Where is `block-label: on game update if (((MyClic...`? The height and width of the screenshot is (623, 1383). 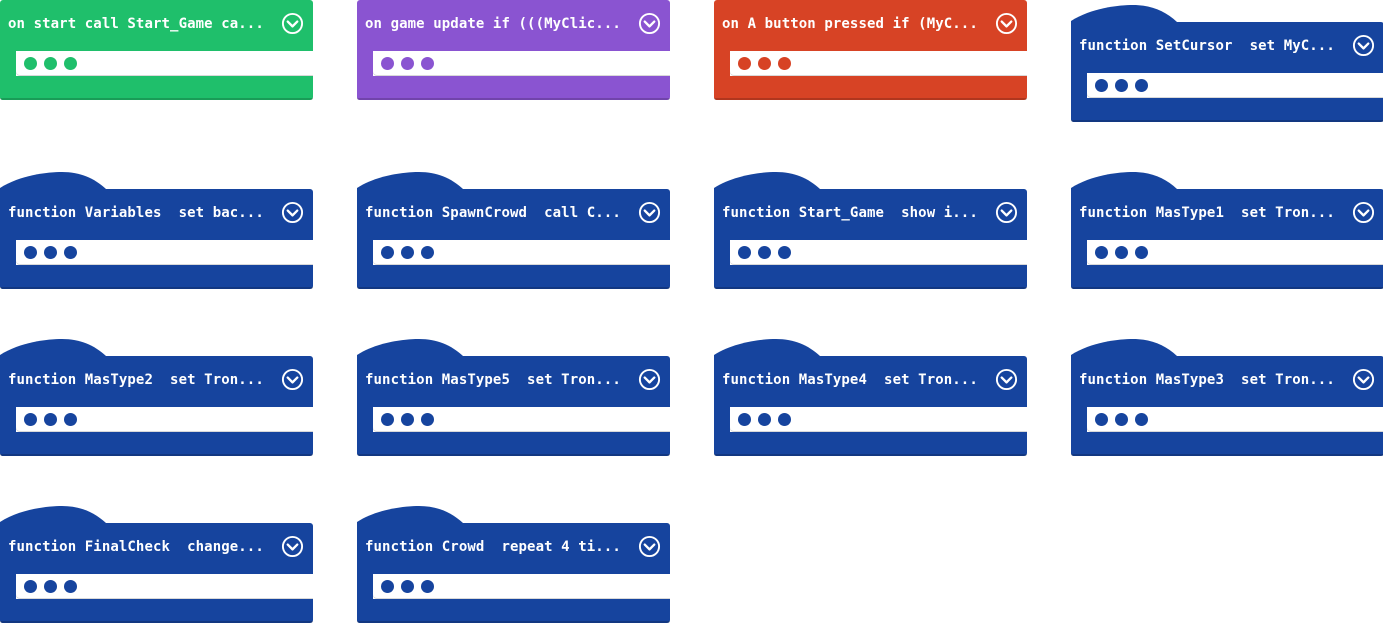 block-label: on game update if (((MyClic... is located at coordinates (493, 24).